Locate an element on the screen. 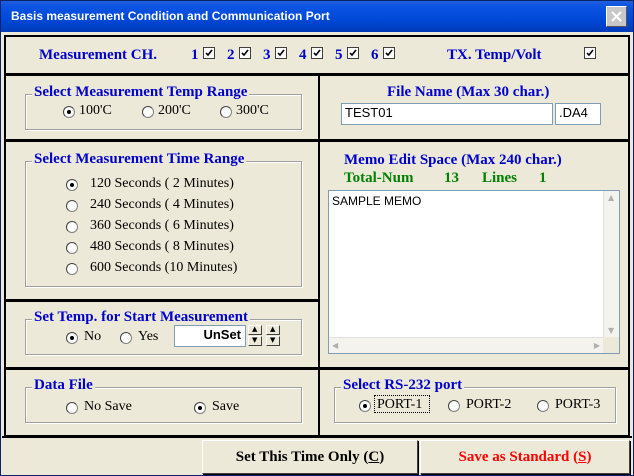 This screenshot has width=634, height=476. set-this-time-suffix: ) is located at coordinates (382, 457).